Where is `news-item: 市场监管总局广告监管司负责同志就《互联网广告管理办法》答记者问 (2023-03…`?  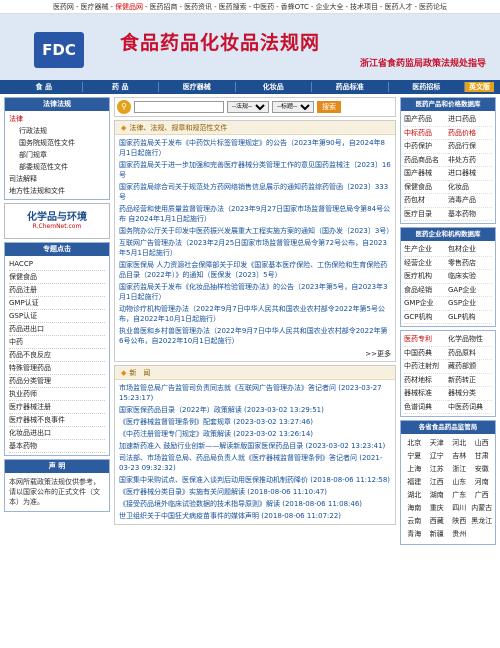 news-item: 市场监管总局广告监管司负责同志就《互联网广告管理办法》答记者问 (2023-03… is located at coordinates (255, 393).